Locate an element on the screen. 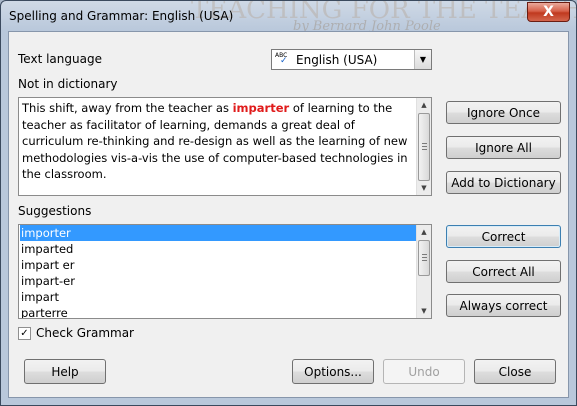 The width and height of the screenshot is (577, 406). ignore-all-label: Ignore All is located at coordinates (503, 147).